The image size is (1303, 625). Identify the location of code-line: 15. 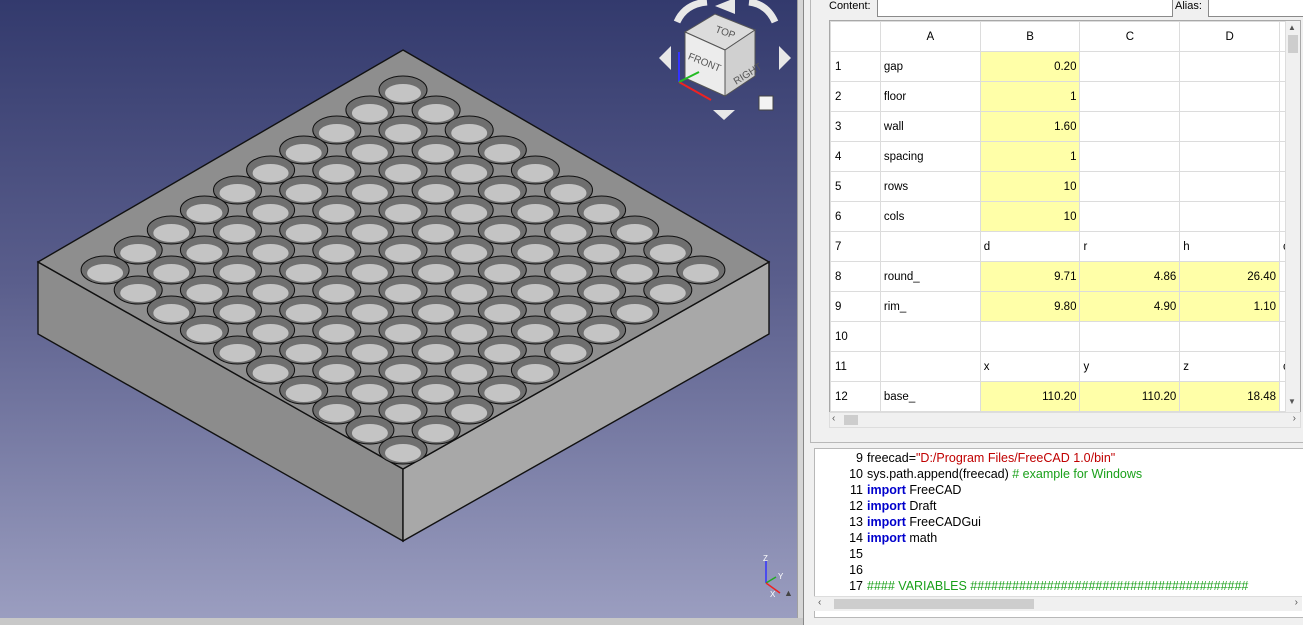
(841, 555).